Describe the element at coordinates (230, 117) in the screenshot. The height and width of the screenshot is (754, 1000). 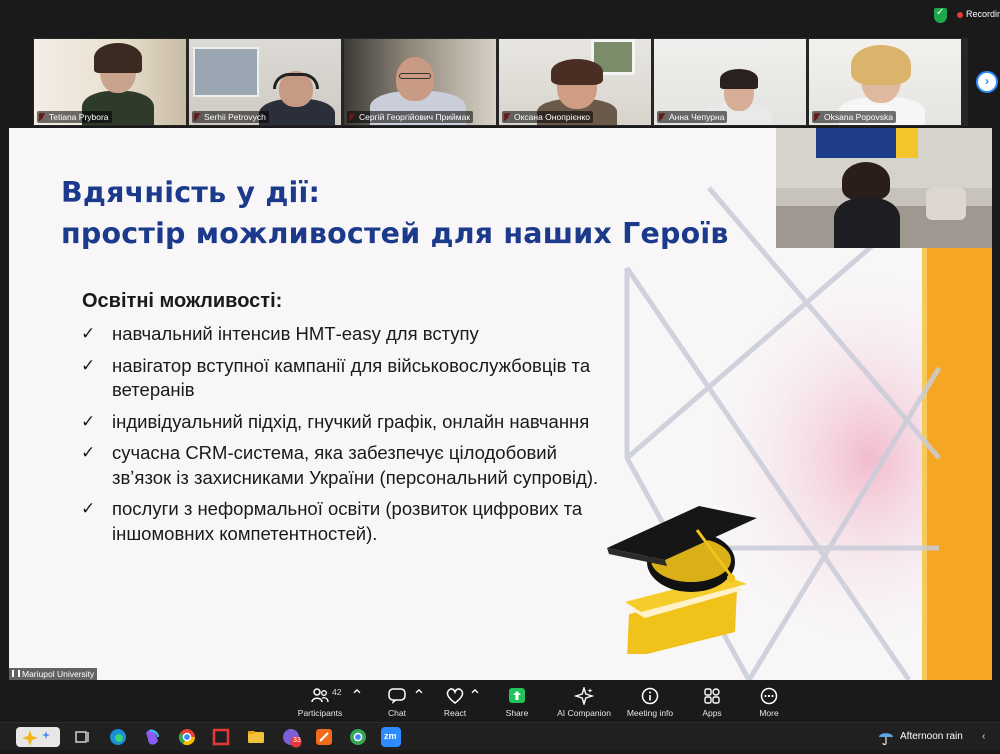
I see `participant-name: Serhii Petrovych` at that location.